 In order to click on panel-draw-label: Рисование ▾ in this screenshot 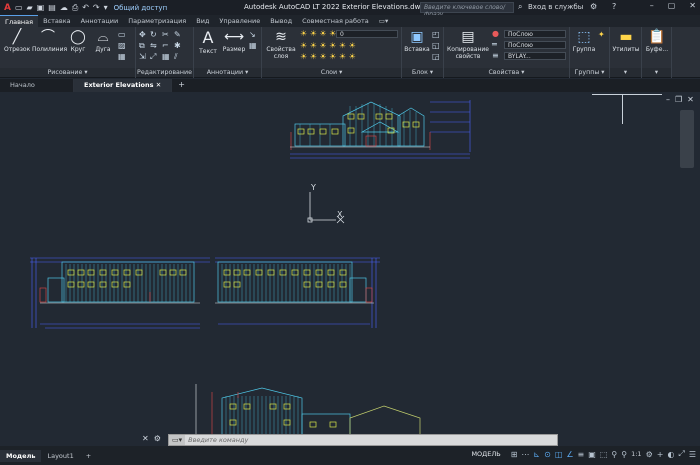, I will do `click(67, 72)`.